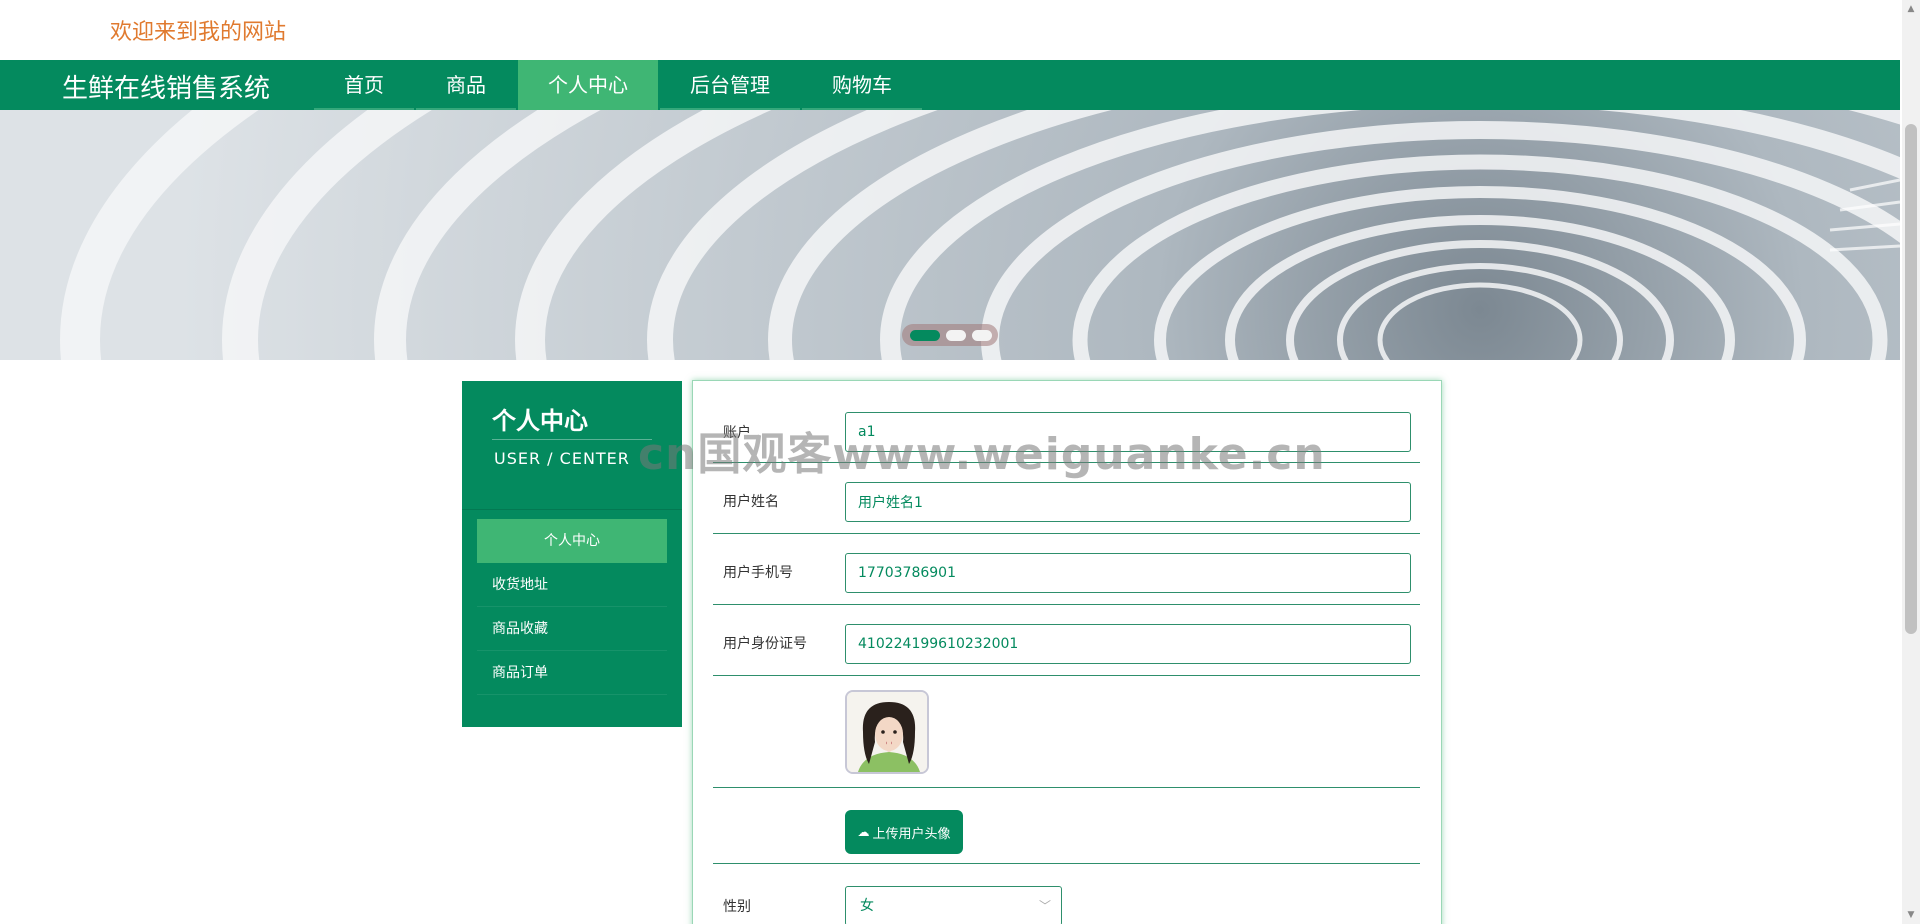 Image resolution: width=1920 pixels, height=924 pixels. Describe the element at coordinates (953, 905) in the screenshot. I see `gender-select: 女 ﹀` at that location.